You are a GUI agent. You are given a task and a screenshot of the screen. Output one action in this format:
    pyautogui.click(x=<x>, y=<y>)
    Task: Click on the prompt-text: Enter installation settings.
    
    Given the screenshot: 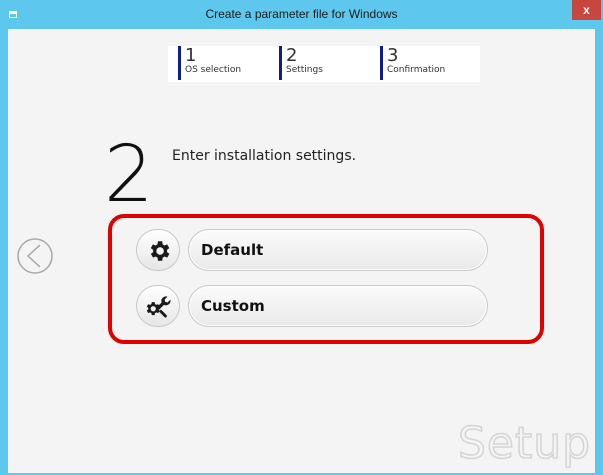 What is the action you would take?
    pyautogui.click(x=264, y=156)
    